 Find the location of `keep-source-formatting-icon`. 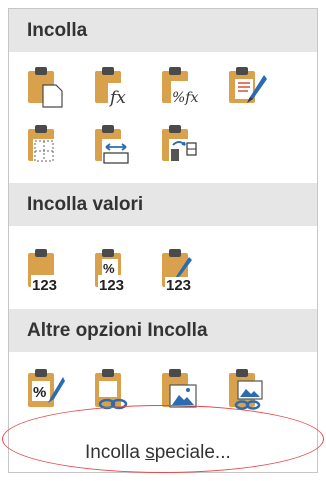

keep-source-formatting-icon is located at coordinates (246, 87).